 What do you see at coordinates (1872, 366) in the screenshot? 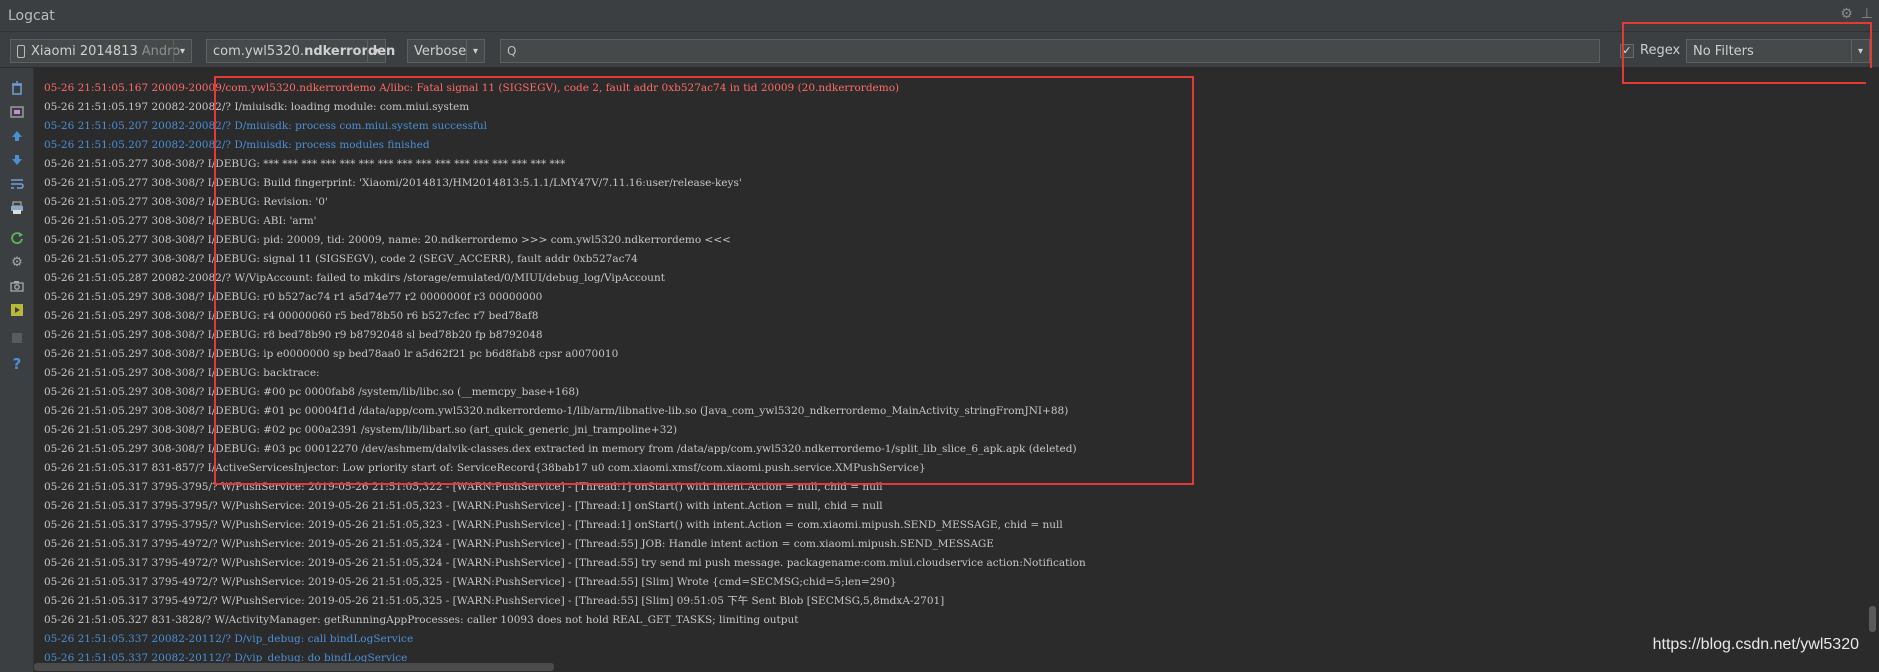
I see `vertical-scrollbar` at bounding box center [1872, 366].